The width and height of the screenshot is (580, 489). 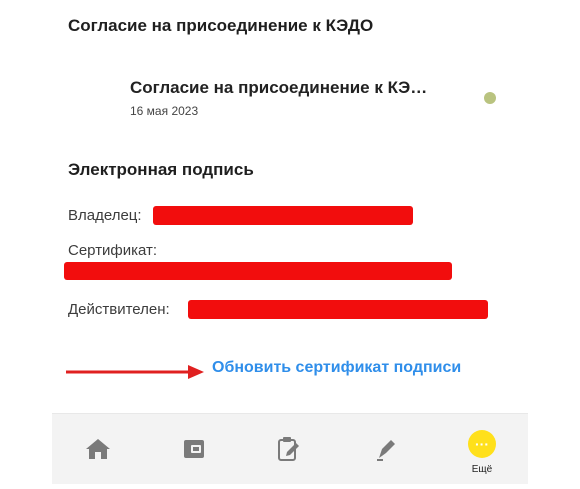 What do you see at coordinates (119, 309) in the screenshot?
I see `valid-label: Действителен:` at bounding box center [119, 309].